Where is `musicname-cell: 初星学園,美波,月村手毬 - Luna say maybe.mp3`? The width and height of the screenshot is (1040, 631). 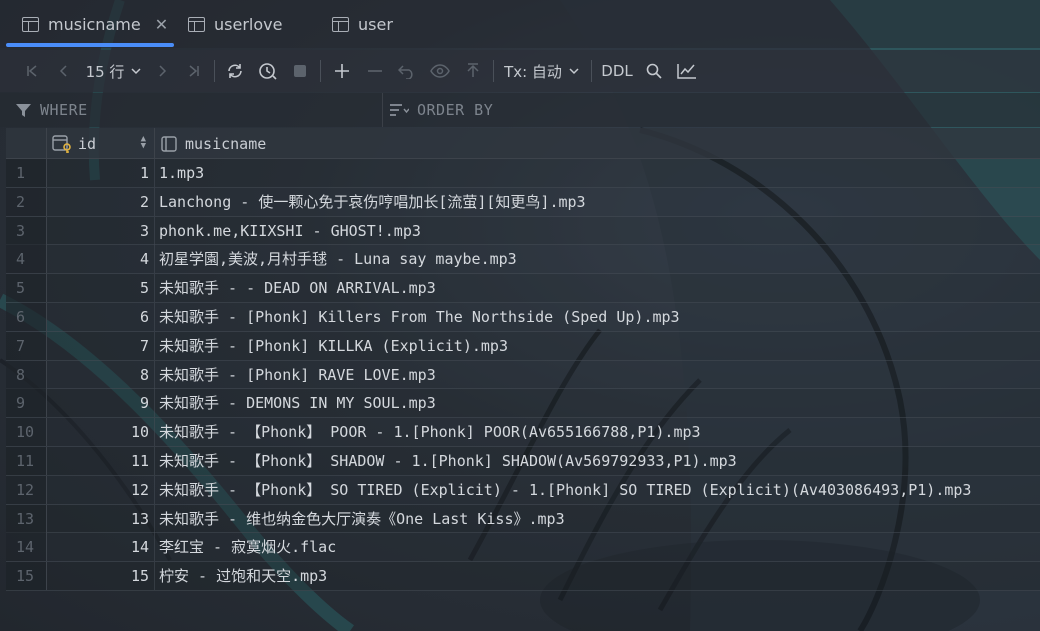 musicname-cell: 初星学園,美波,月村手毬 - Luna say maybe.mp3 is located at coordinates (598, 259).